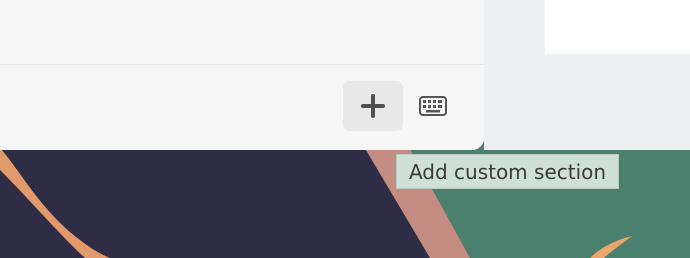 This screenshot has width=690, height=258. I want to click on keyboard-icon, so click(433, 106).